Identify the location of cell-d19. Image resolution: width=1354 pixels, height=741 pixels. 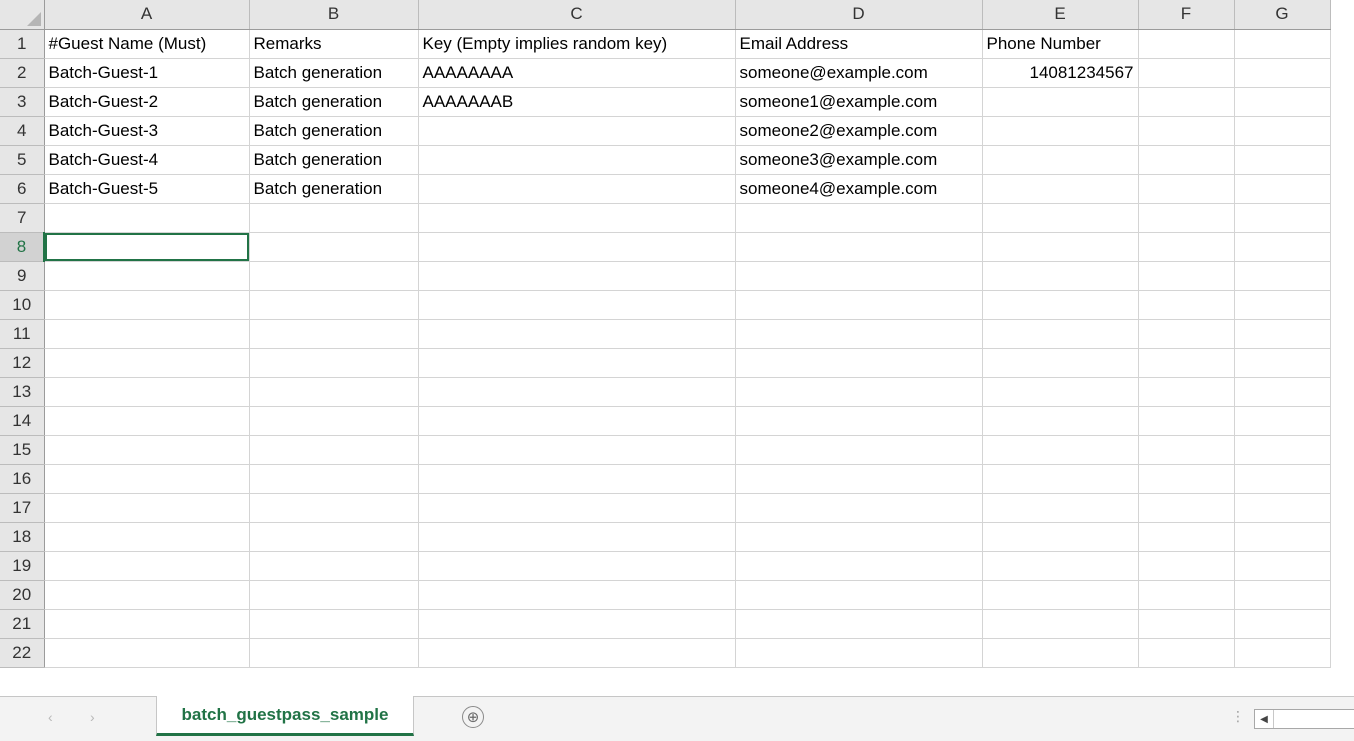
(859, 566).